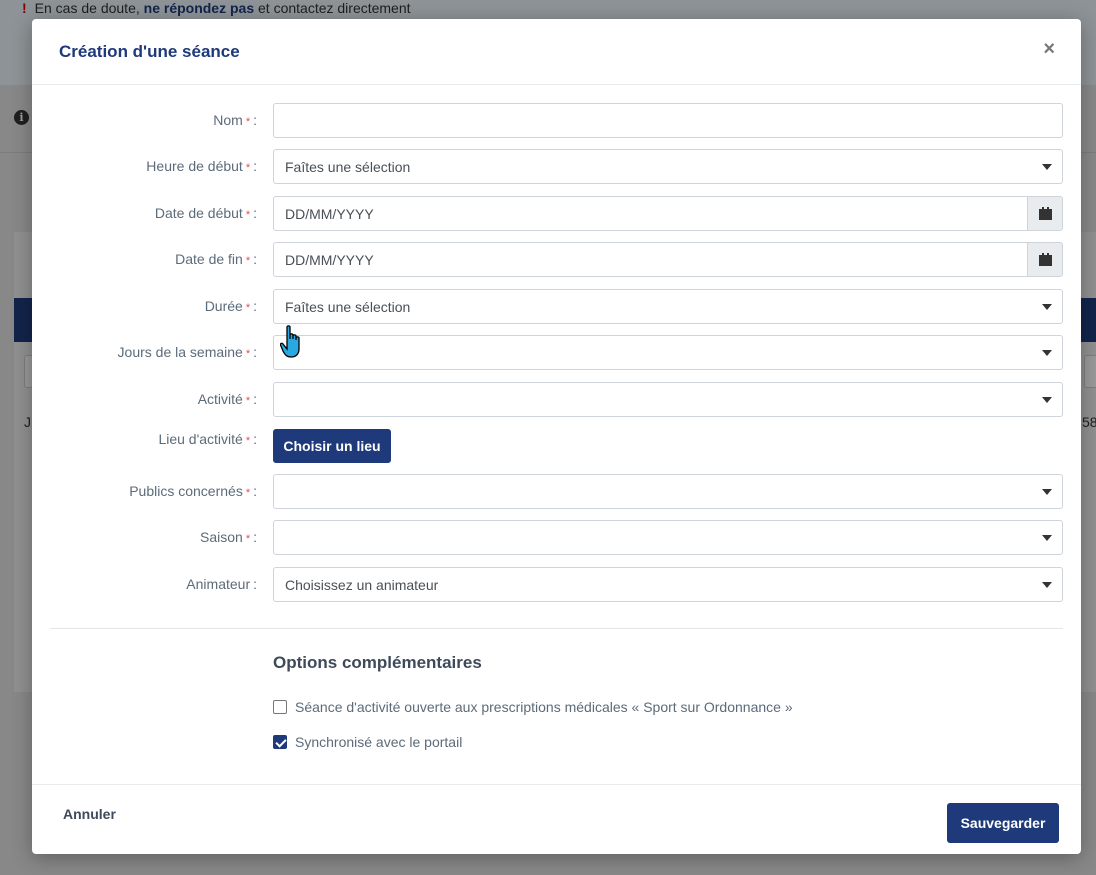 This screenshot has width=1096, height=875. What do you see at coordinates (209, 259) in the screenshot?
I see `label-text: Date de fin` at bounding box center [209, 259].